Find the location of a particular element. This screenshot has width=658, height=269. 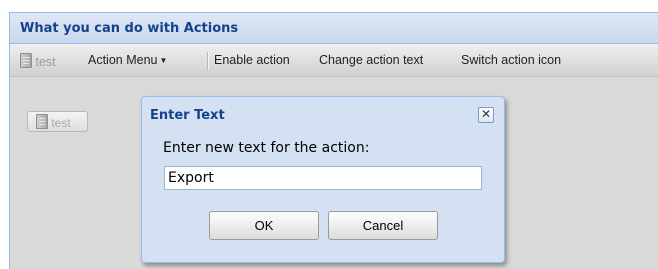

toolbar-test-button: test is located at coordinates (38, 61).